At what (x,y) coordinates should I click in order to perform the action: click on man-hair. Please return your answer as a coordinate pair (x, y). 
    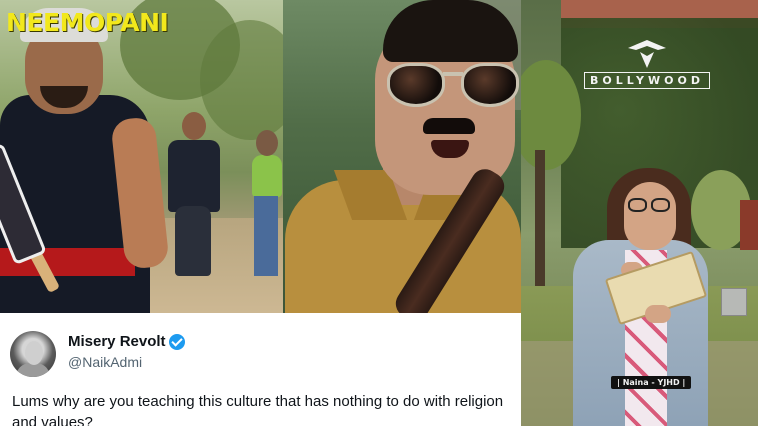
    Looking at the image, I should click on (450, 31).